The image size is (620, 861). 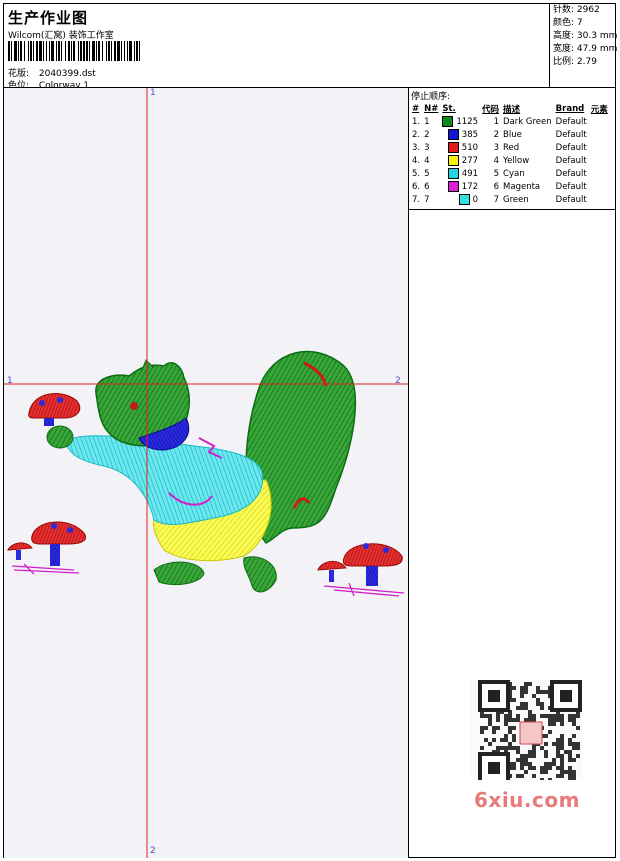 I want to click on row-description: Dark Green, so click(x=527, y=121).